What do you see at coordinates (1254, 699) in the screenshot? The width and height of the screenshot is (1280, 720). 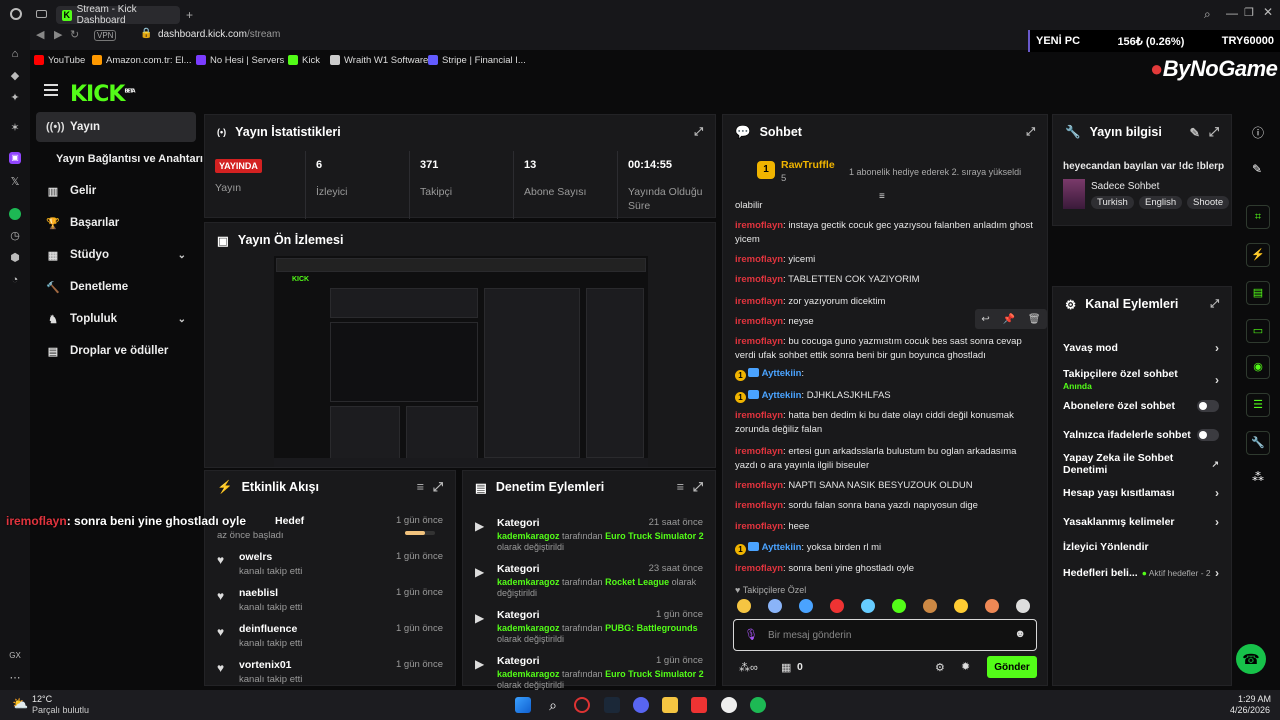 I see `clock-time: 1:29 AM` at bounding box center [1254, 699].